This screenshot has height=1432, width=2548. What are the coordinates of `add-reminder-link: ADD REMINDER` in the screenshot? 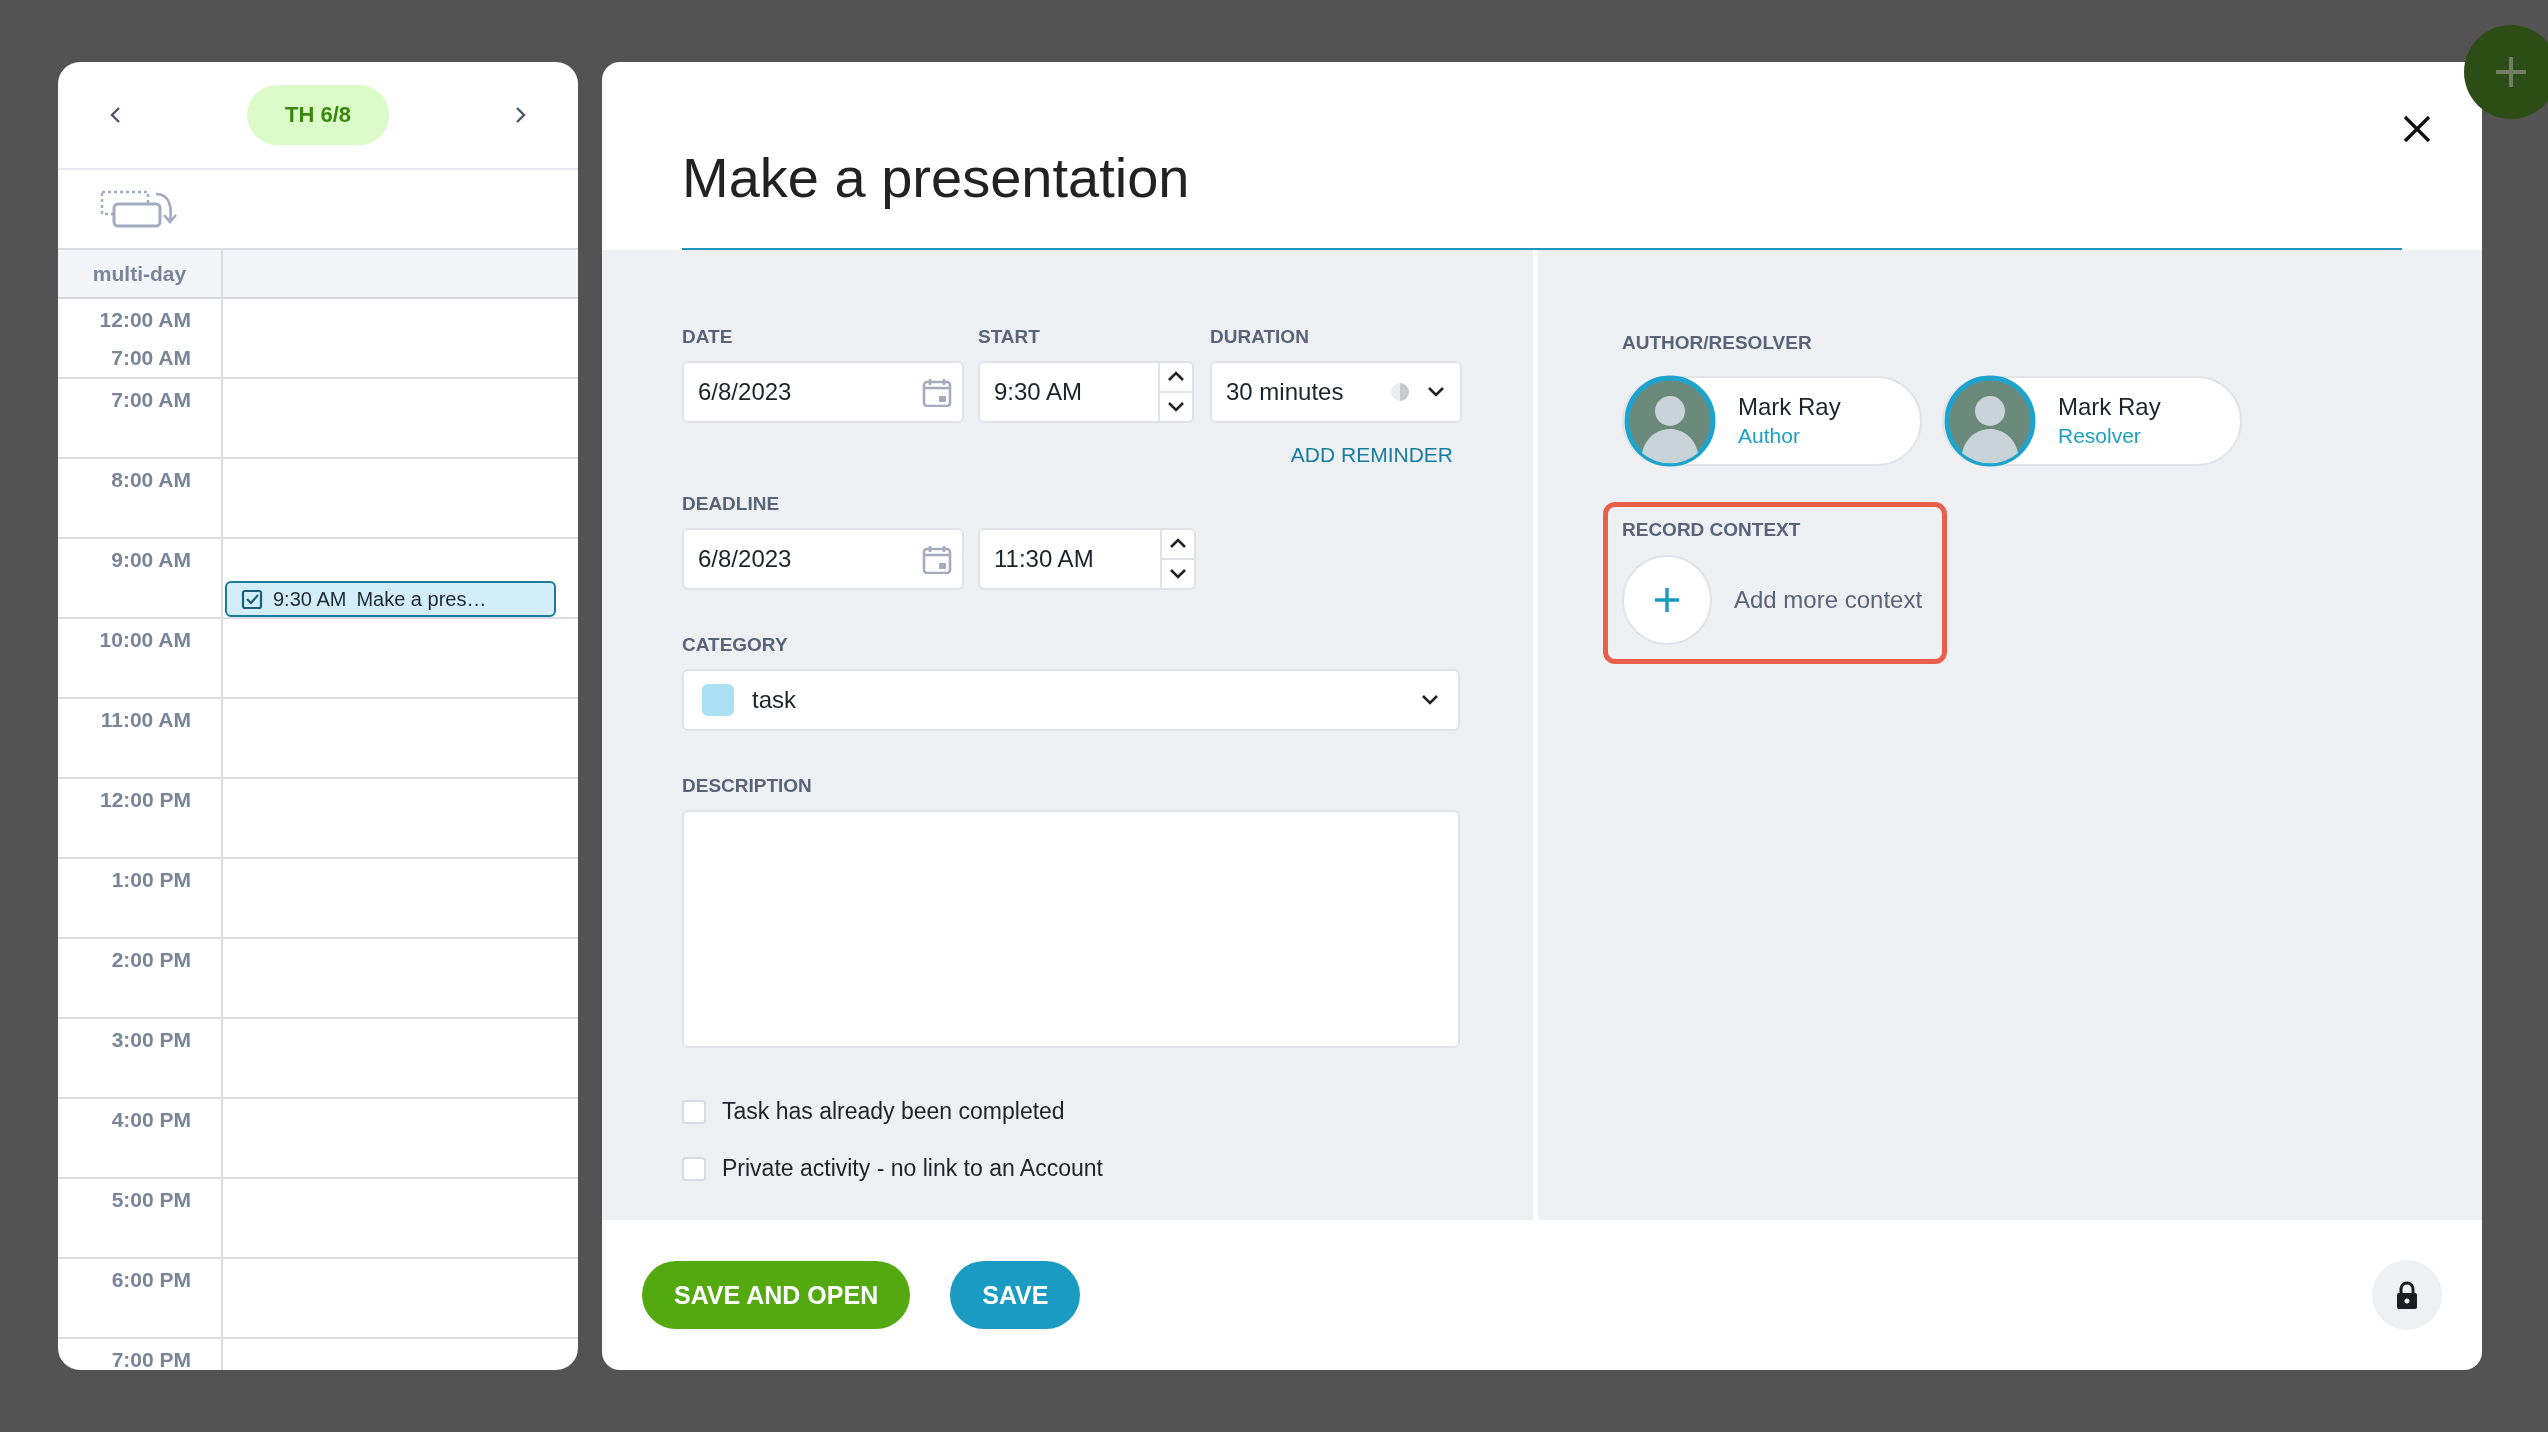 It's located at (1371, 455).